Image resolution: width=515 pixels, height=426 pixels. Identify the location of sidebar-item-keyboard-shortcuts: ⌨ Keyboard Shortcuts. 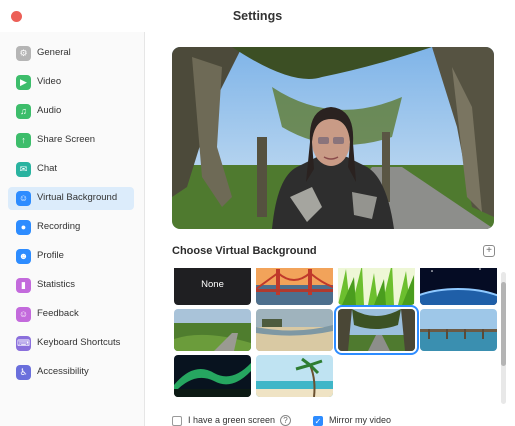
(71, 343).